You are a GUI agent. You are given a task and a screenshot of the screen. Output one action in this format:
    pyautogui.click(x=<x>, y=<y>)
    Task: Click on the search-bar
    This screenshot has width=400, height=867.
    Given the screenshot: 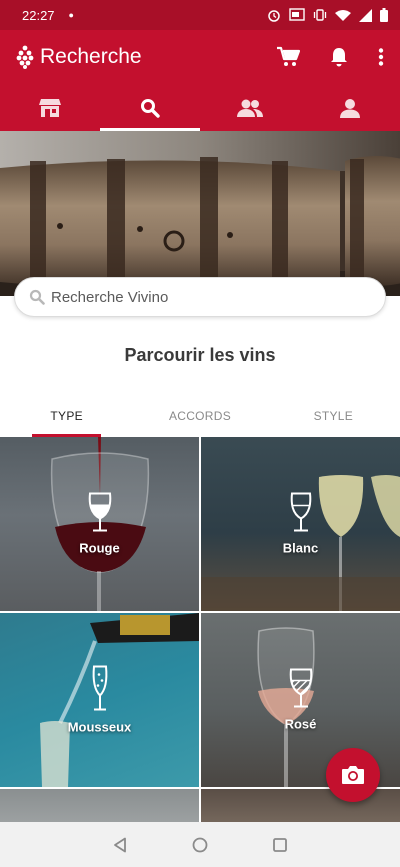 What is the action you would take?
    pyautogui.click(x=200, y=297)
    